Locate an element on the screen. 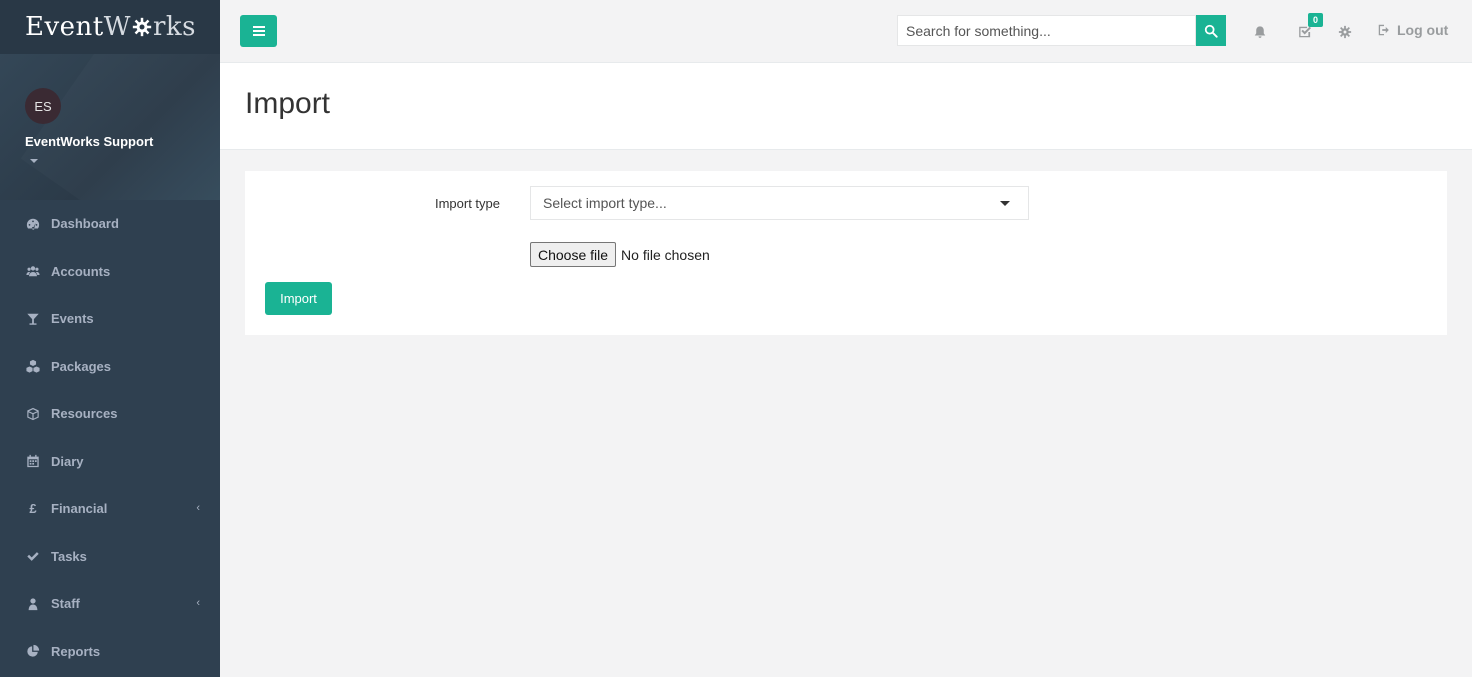 This screenshot has height=677, width=1472. sign-out-icon is located at coordinates (1383, 30).